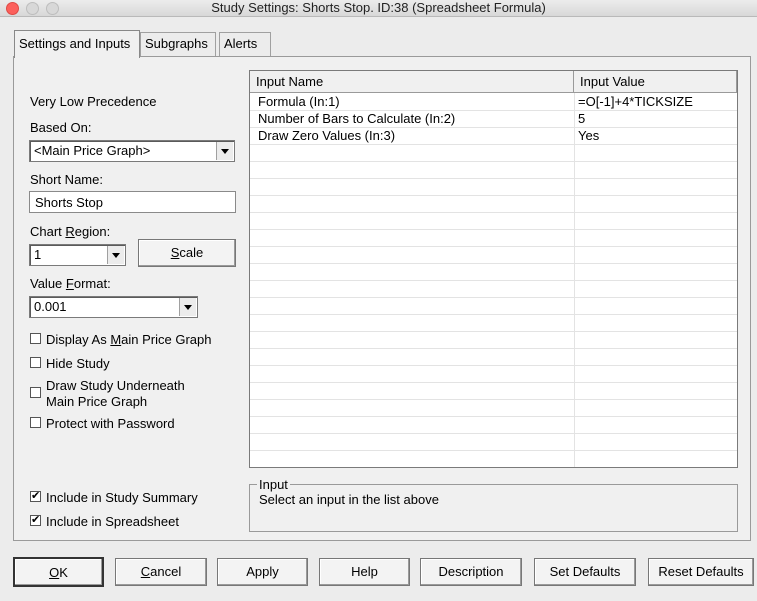 The height and width of the screenshot is (601, 757). I want to click on description-button: Description, so click(471, 572).